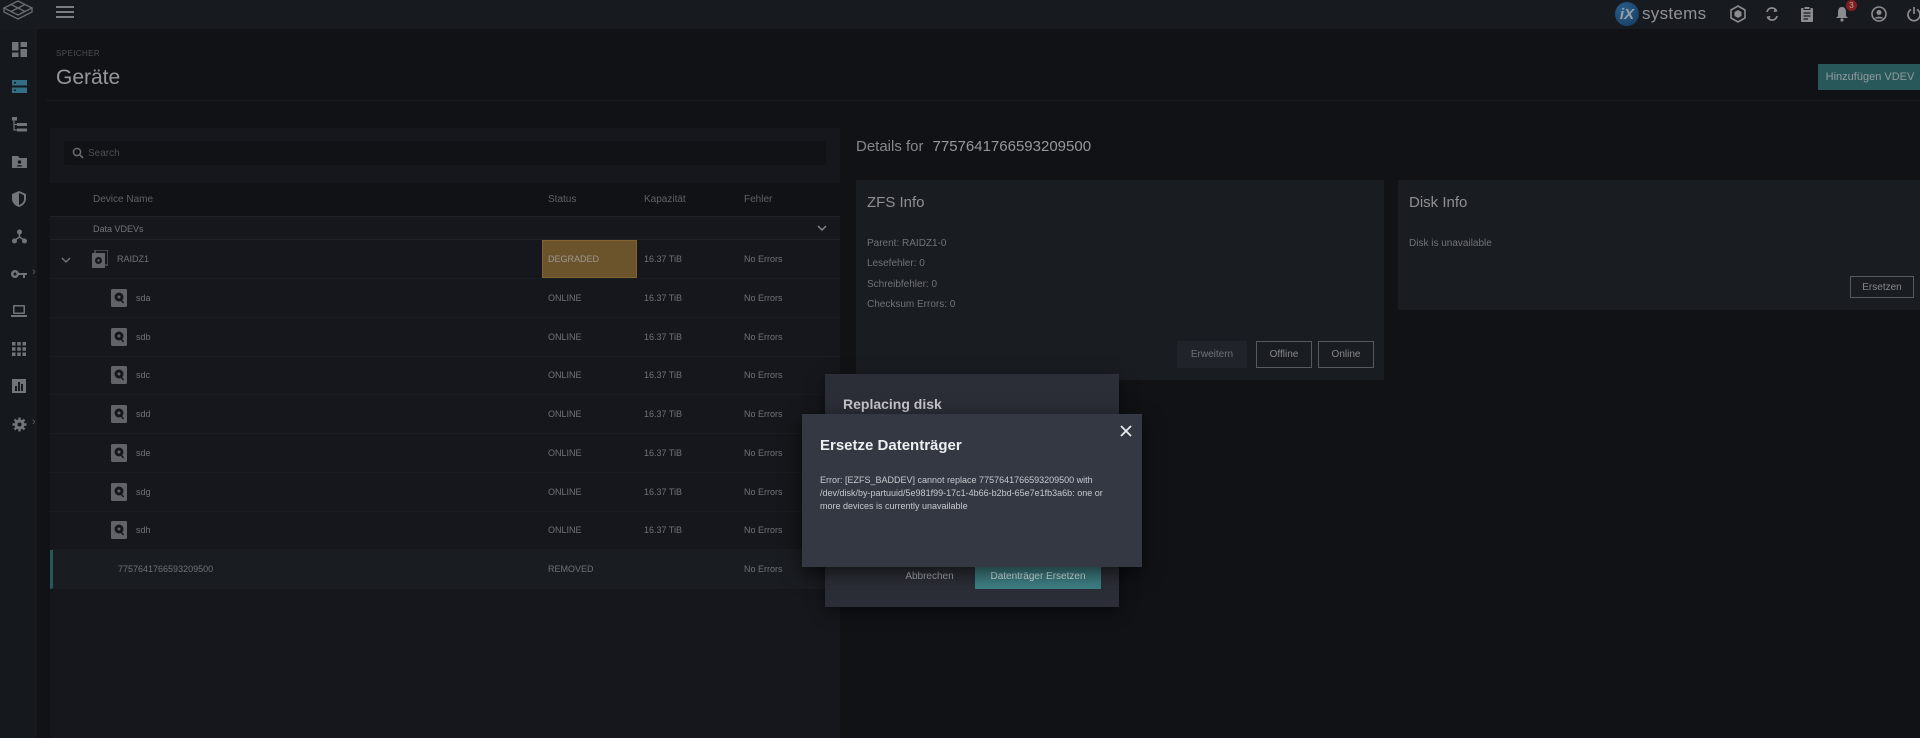 This screenshot has height=738, width=1920. I want to click on close-icon, so click(1126, 431).